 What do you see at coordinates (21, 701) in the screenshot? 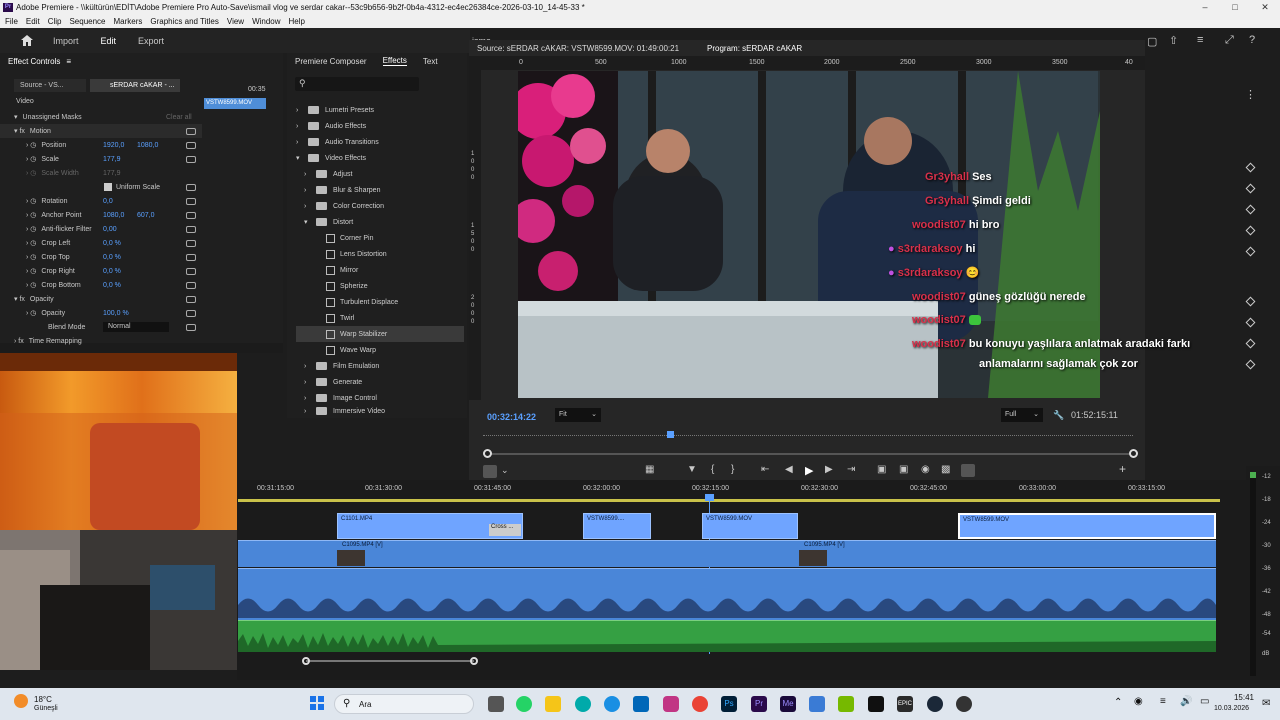
I see `weather-icon` at bounding box center [21, 701].